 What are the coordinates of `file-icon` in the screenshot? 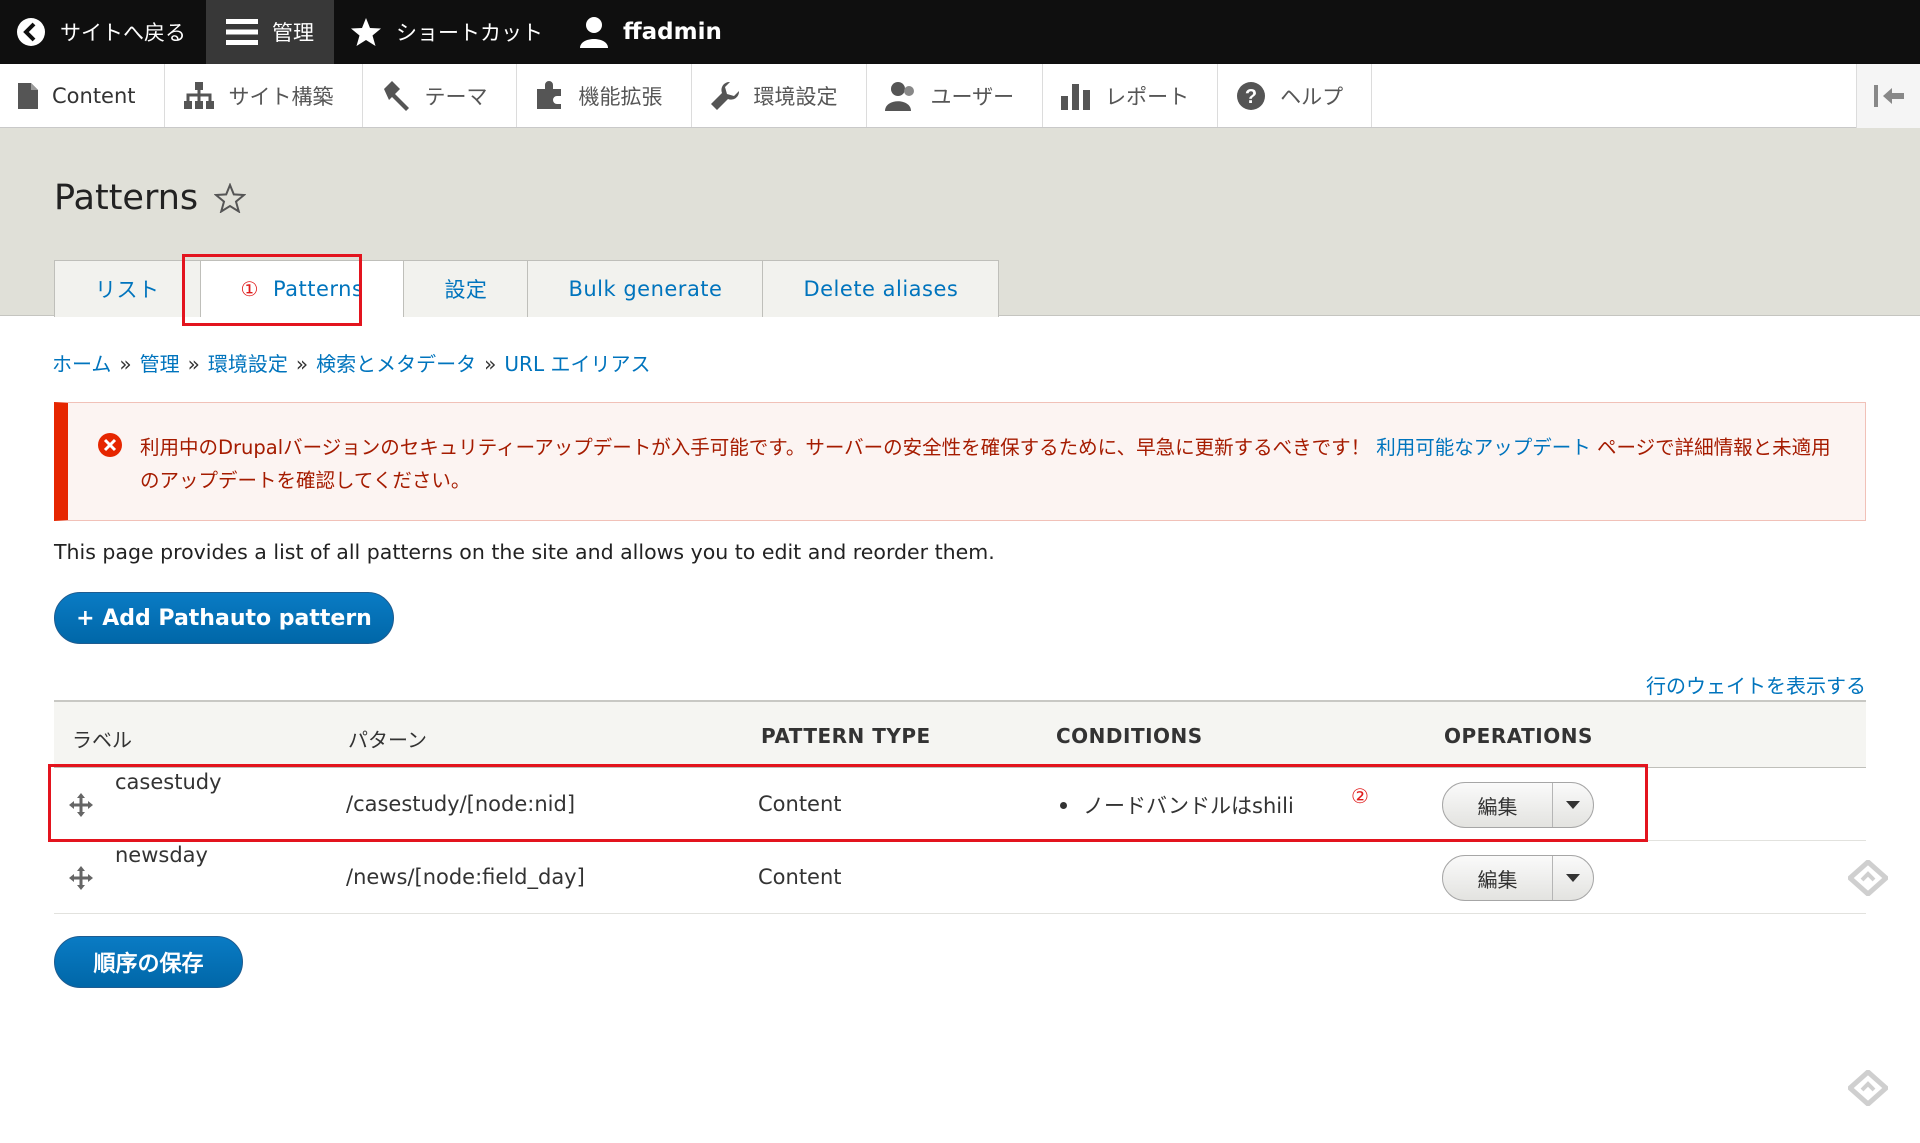 It's located at (28, 95).